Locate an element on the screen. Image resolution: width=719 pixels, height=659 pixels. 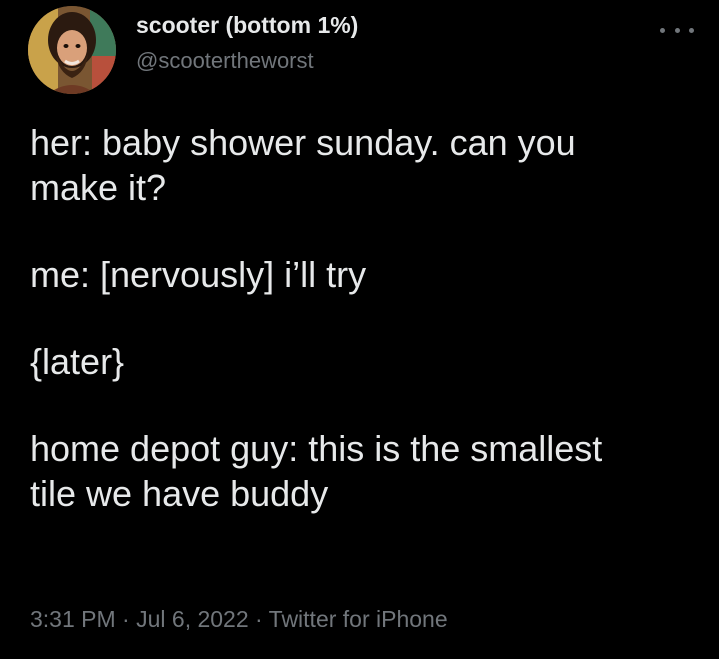
avatar is located at coordinates (72, 50).